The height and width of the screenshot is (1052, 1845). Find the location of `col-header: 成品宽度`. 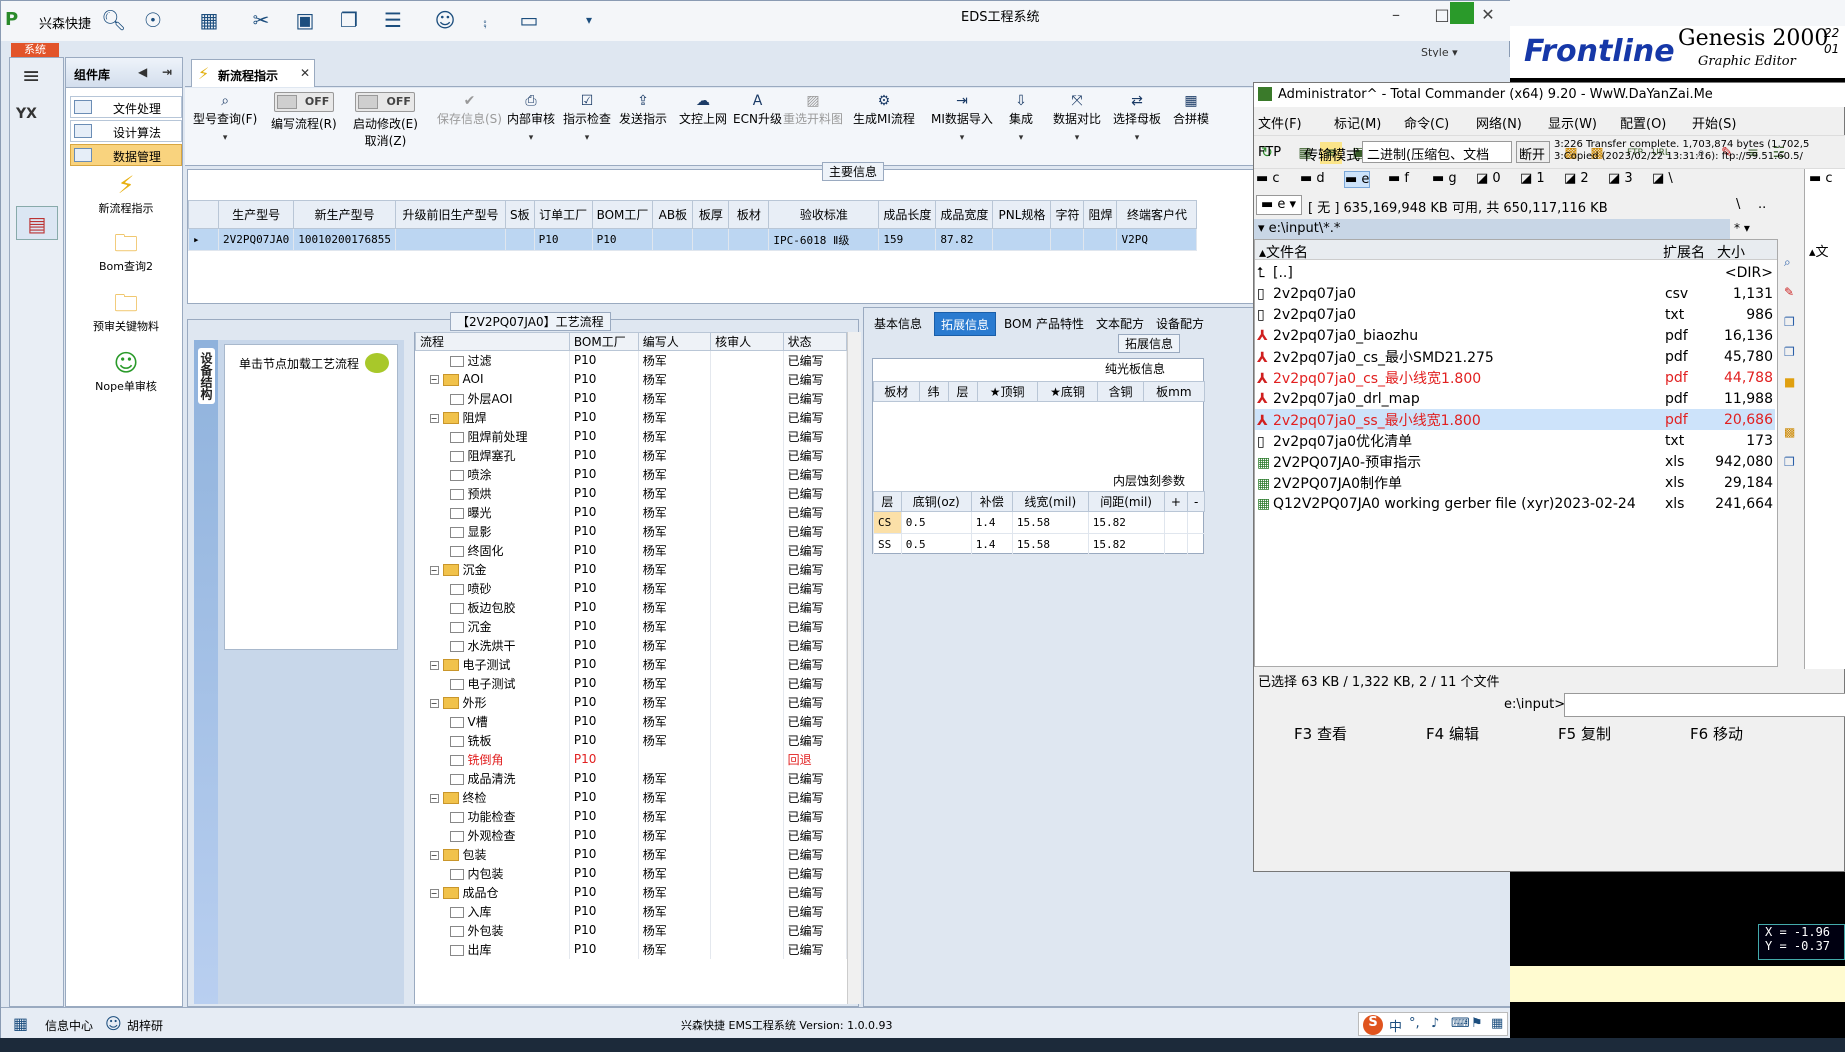

col-header: 成品宽度 is located at coordinates (964, 214).